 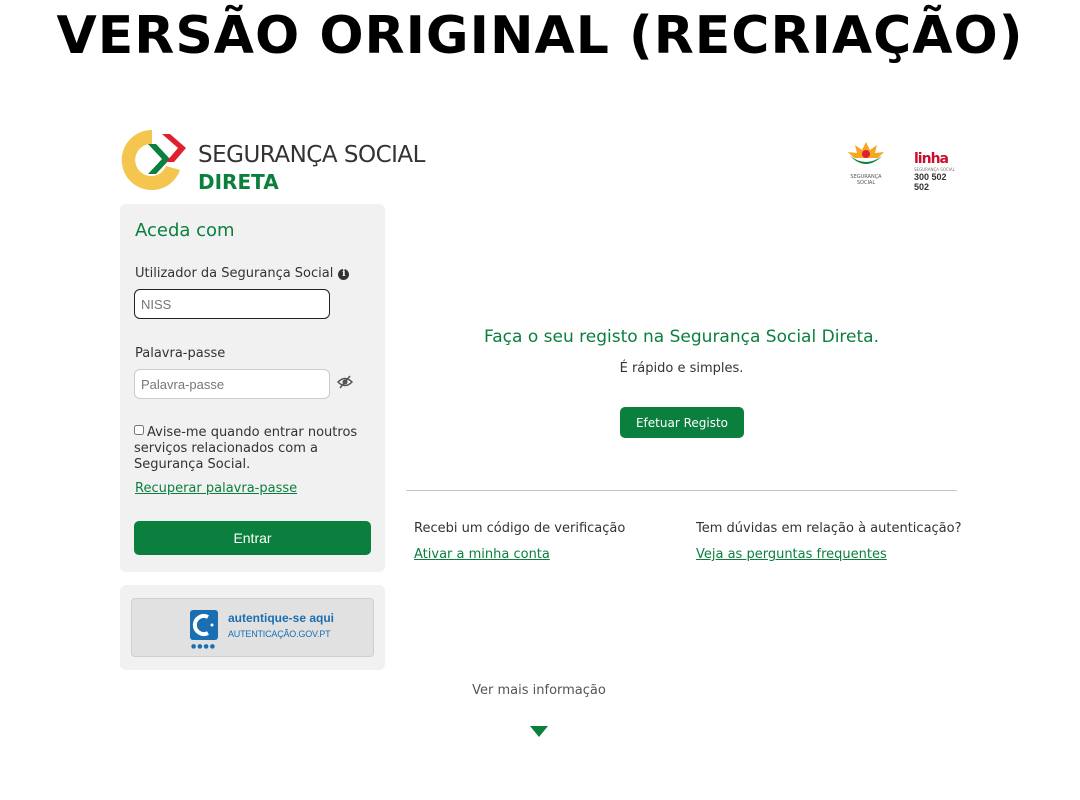 What do you see at coordinates (482, 554) in the screenshot?
I see `activate-account-link: Ativar a minha conta` at bounding box center [482, 554].